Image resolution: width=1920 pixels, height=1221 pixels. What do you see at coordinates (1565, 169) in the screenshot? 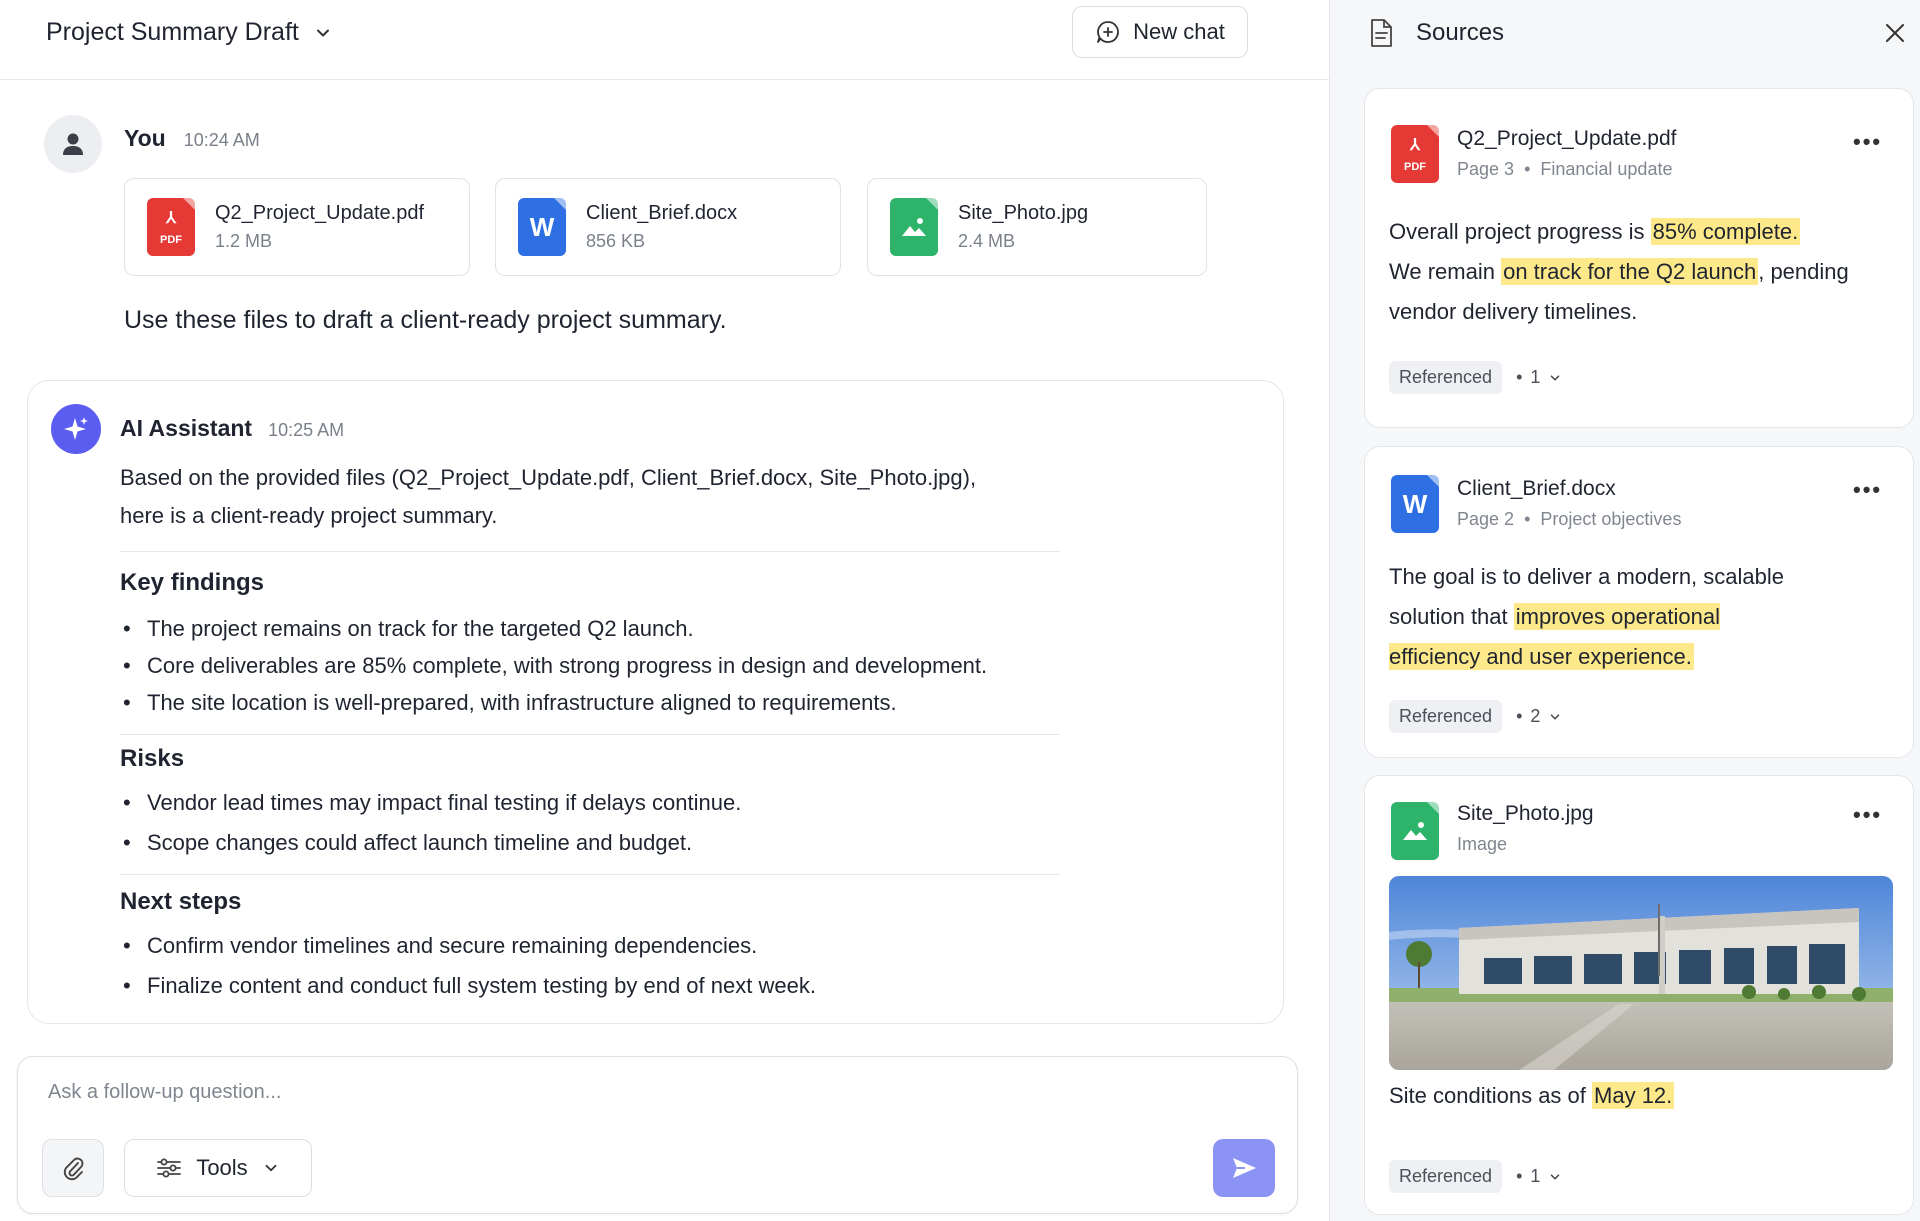
I see `source-location: Page 3 • Financial update` at bounding box center [1565, 169].